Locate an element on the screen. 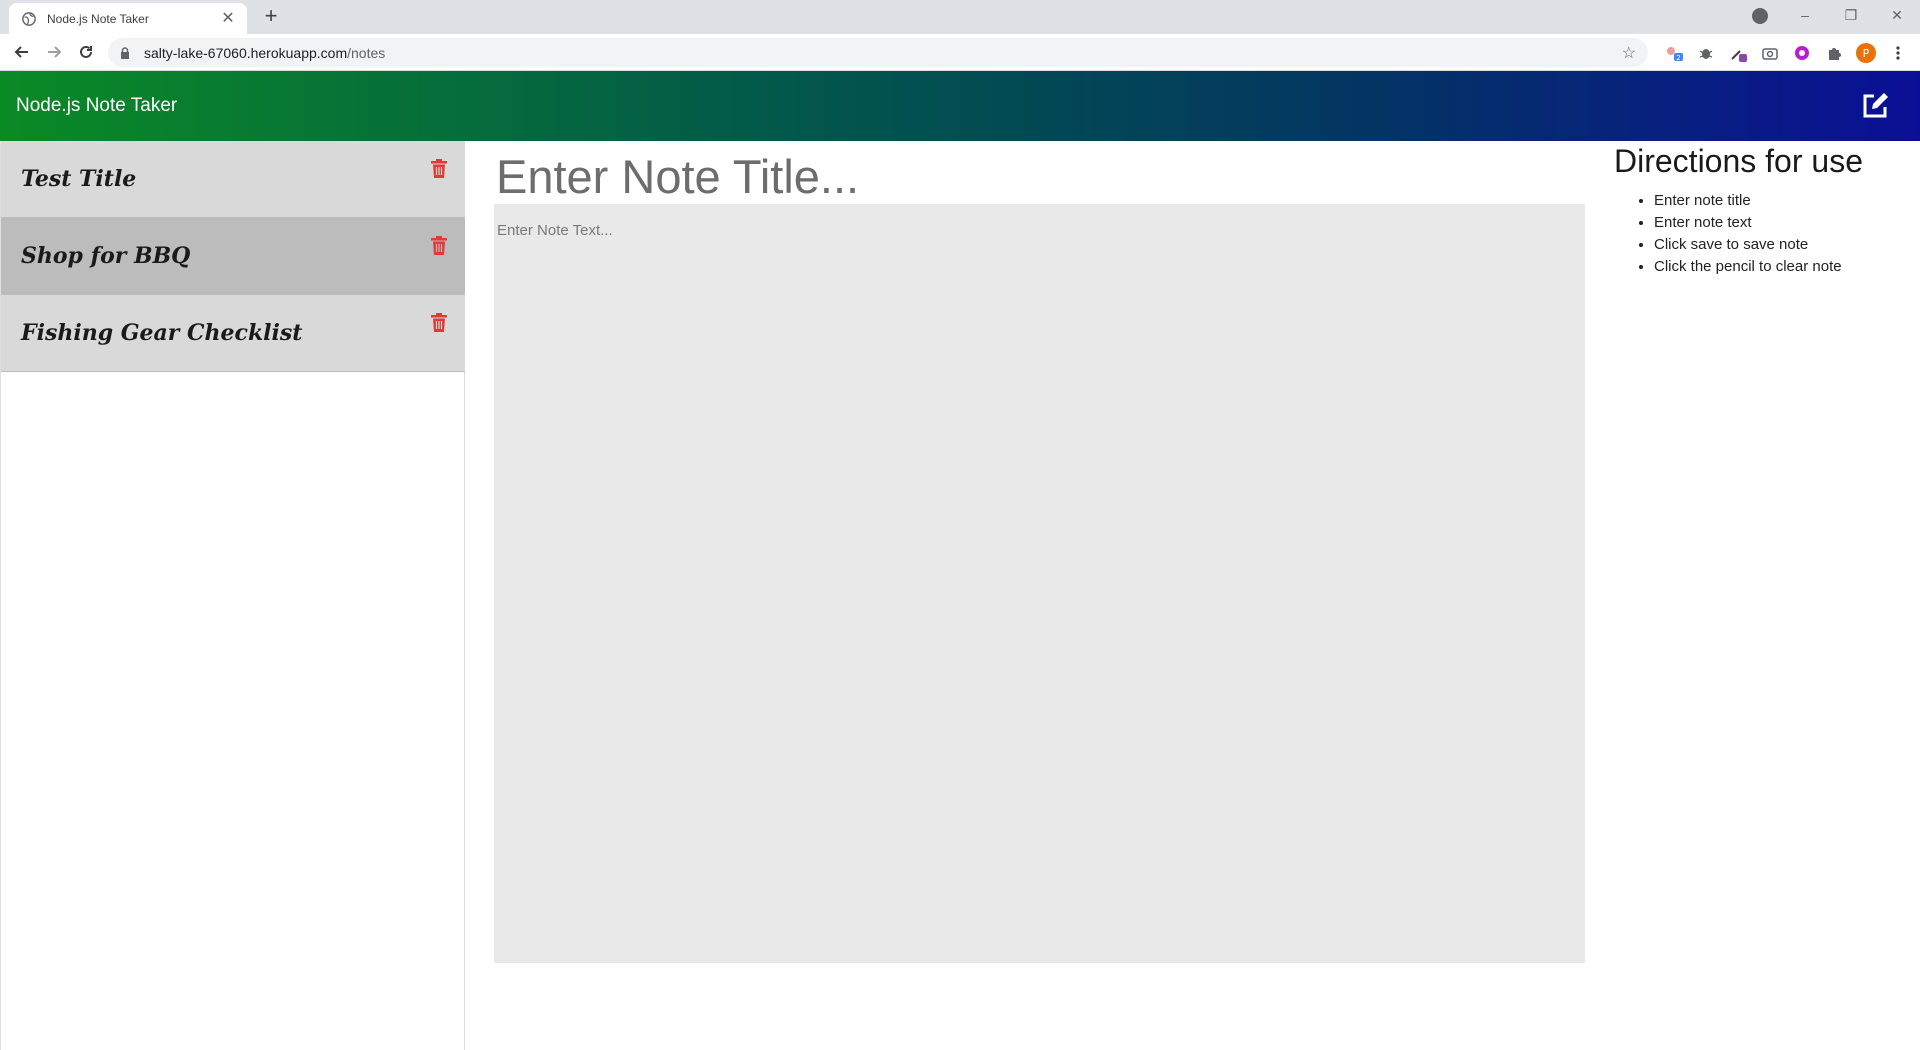 This screenshot has width=1920, height=1050. eyedropper-extension-icon is located at coordinates (1738, 53).